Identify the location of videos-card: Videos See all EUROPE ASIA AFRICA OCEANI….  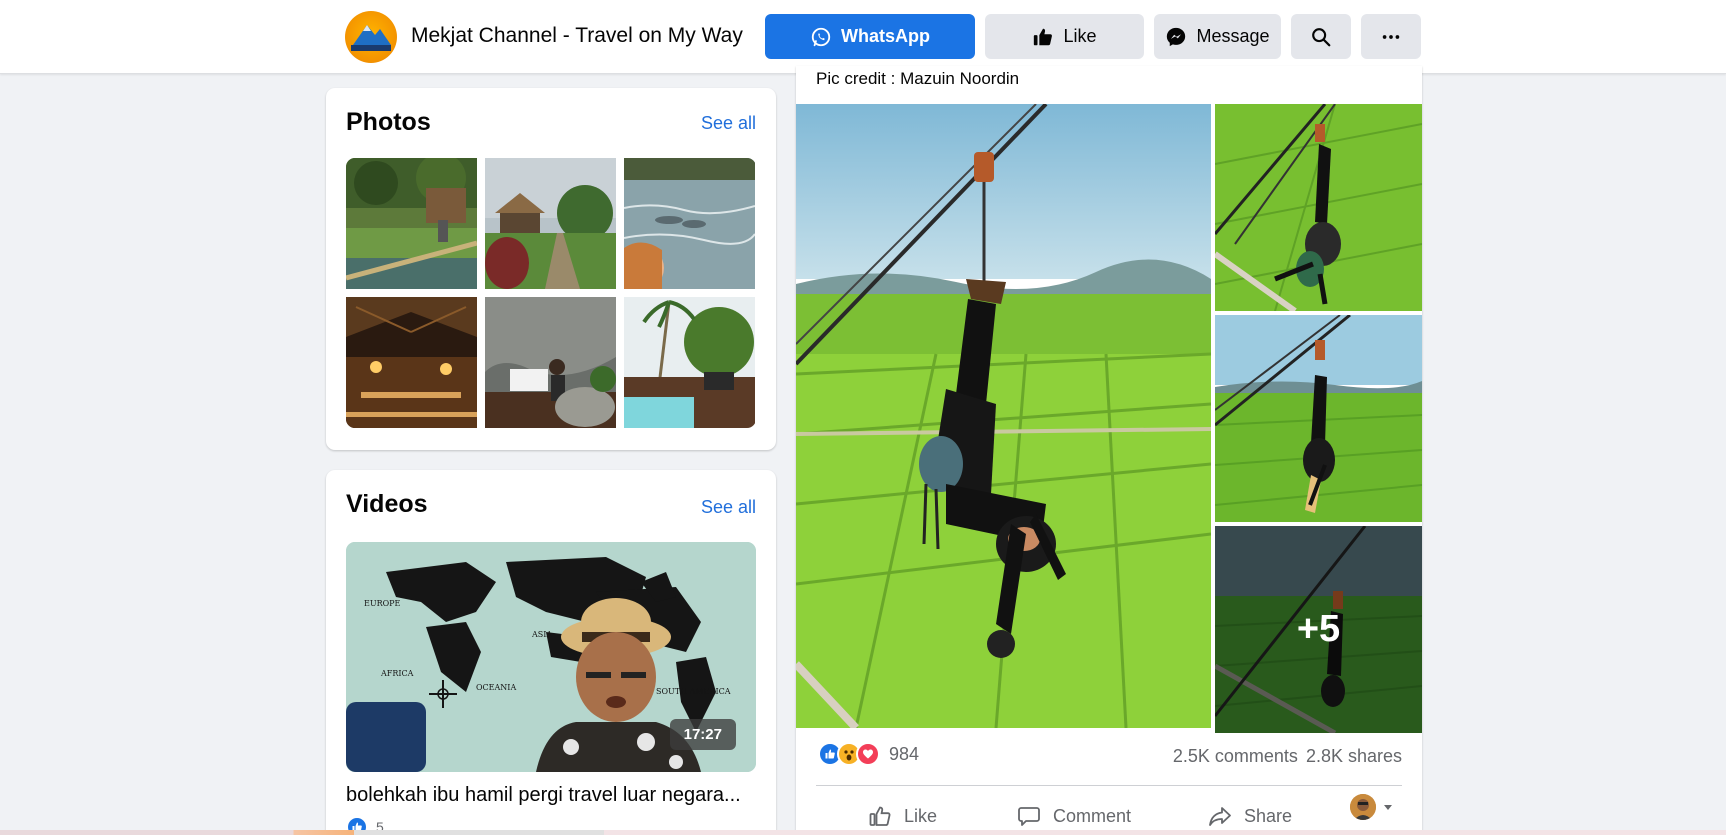
(551, 652).